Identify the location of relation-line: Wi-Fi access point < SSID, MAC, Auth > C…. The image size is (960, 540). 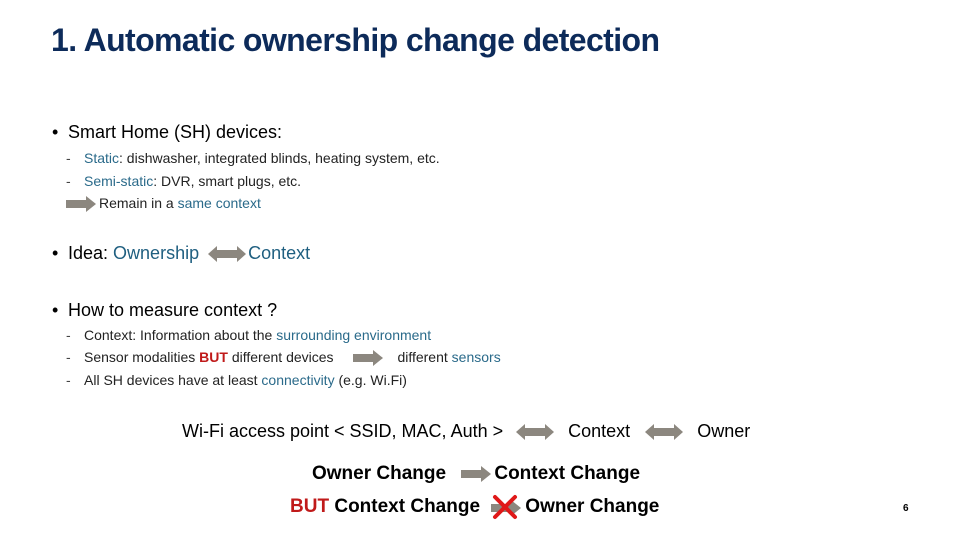
(466, 431).